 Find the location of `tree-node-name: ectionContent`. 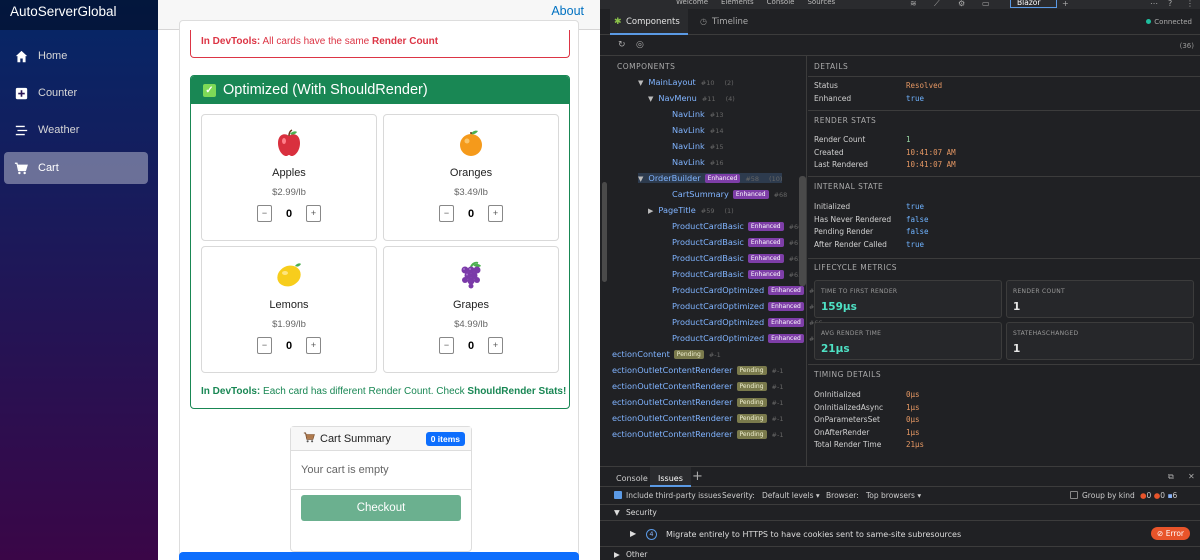

tree-node-name: ectionContent is located at coordinates (641, 354).